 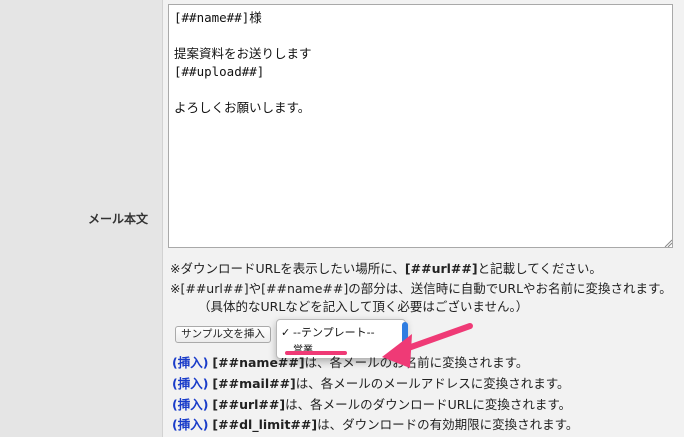 I want to click on option-label: --テンプレート--, so click(x=334, y=332).